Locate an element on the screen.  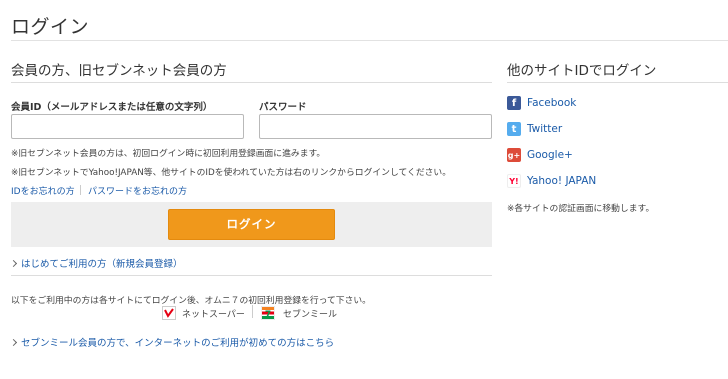
google-plus-label: Google+ is located at coordinates (550, 155).